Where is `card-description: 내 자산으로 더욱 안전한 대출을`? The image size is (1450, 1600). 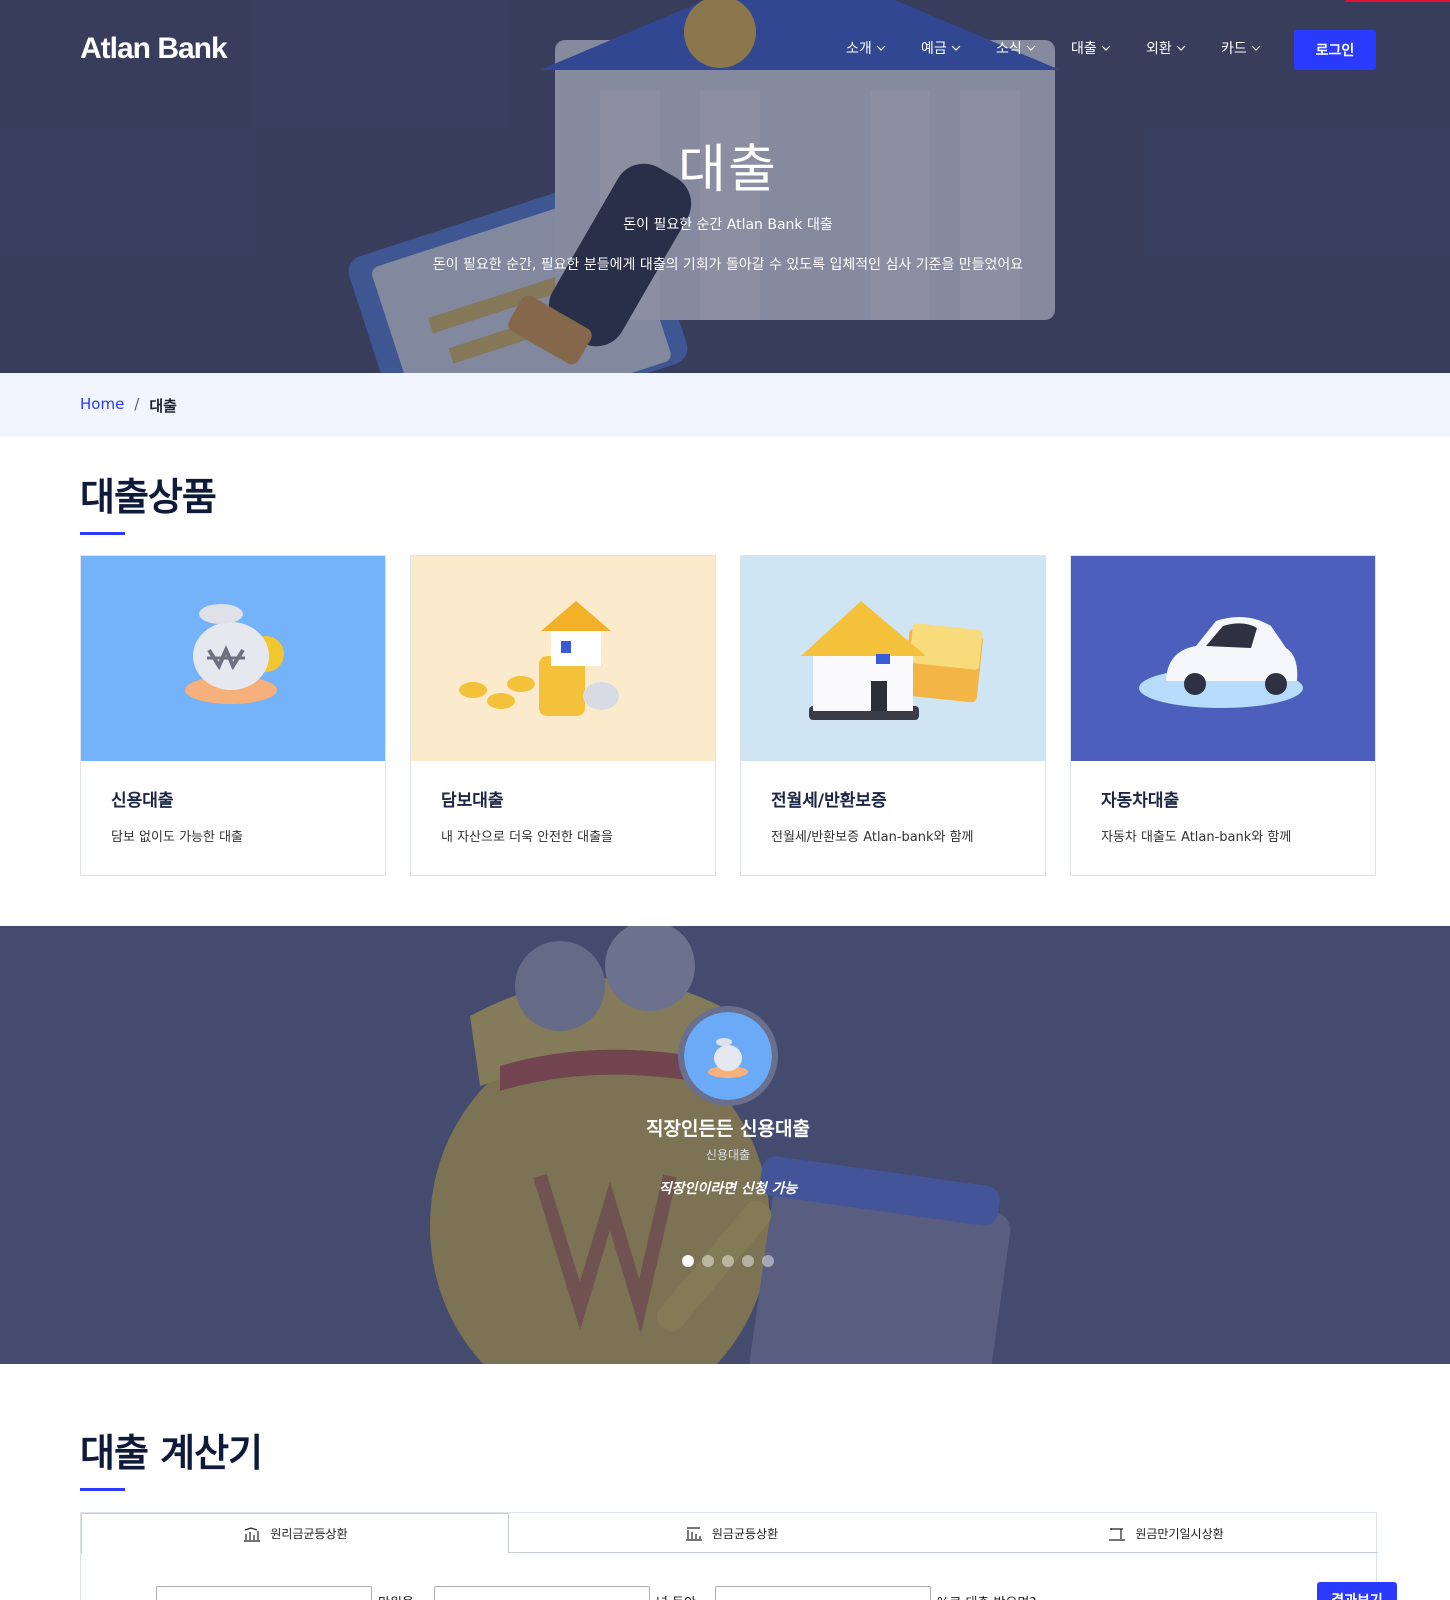 card-description: 내 자산으로 더욱 안전한 대출을 is located at coordinates (527, 837).